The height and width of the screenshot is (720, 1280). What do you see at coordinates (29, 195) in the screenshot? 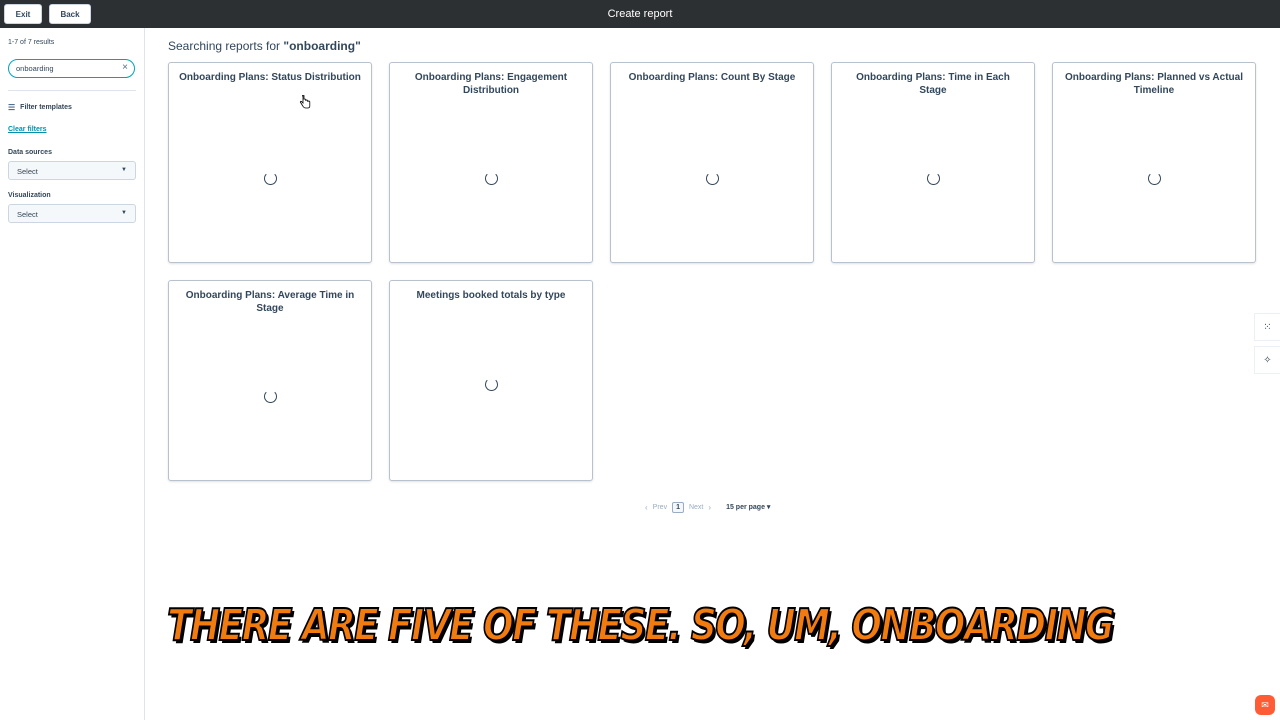
I see `visualization-label: Visualization` at bounding box center [29, 195].